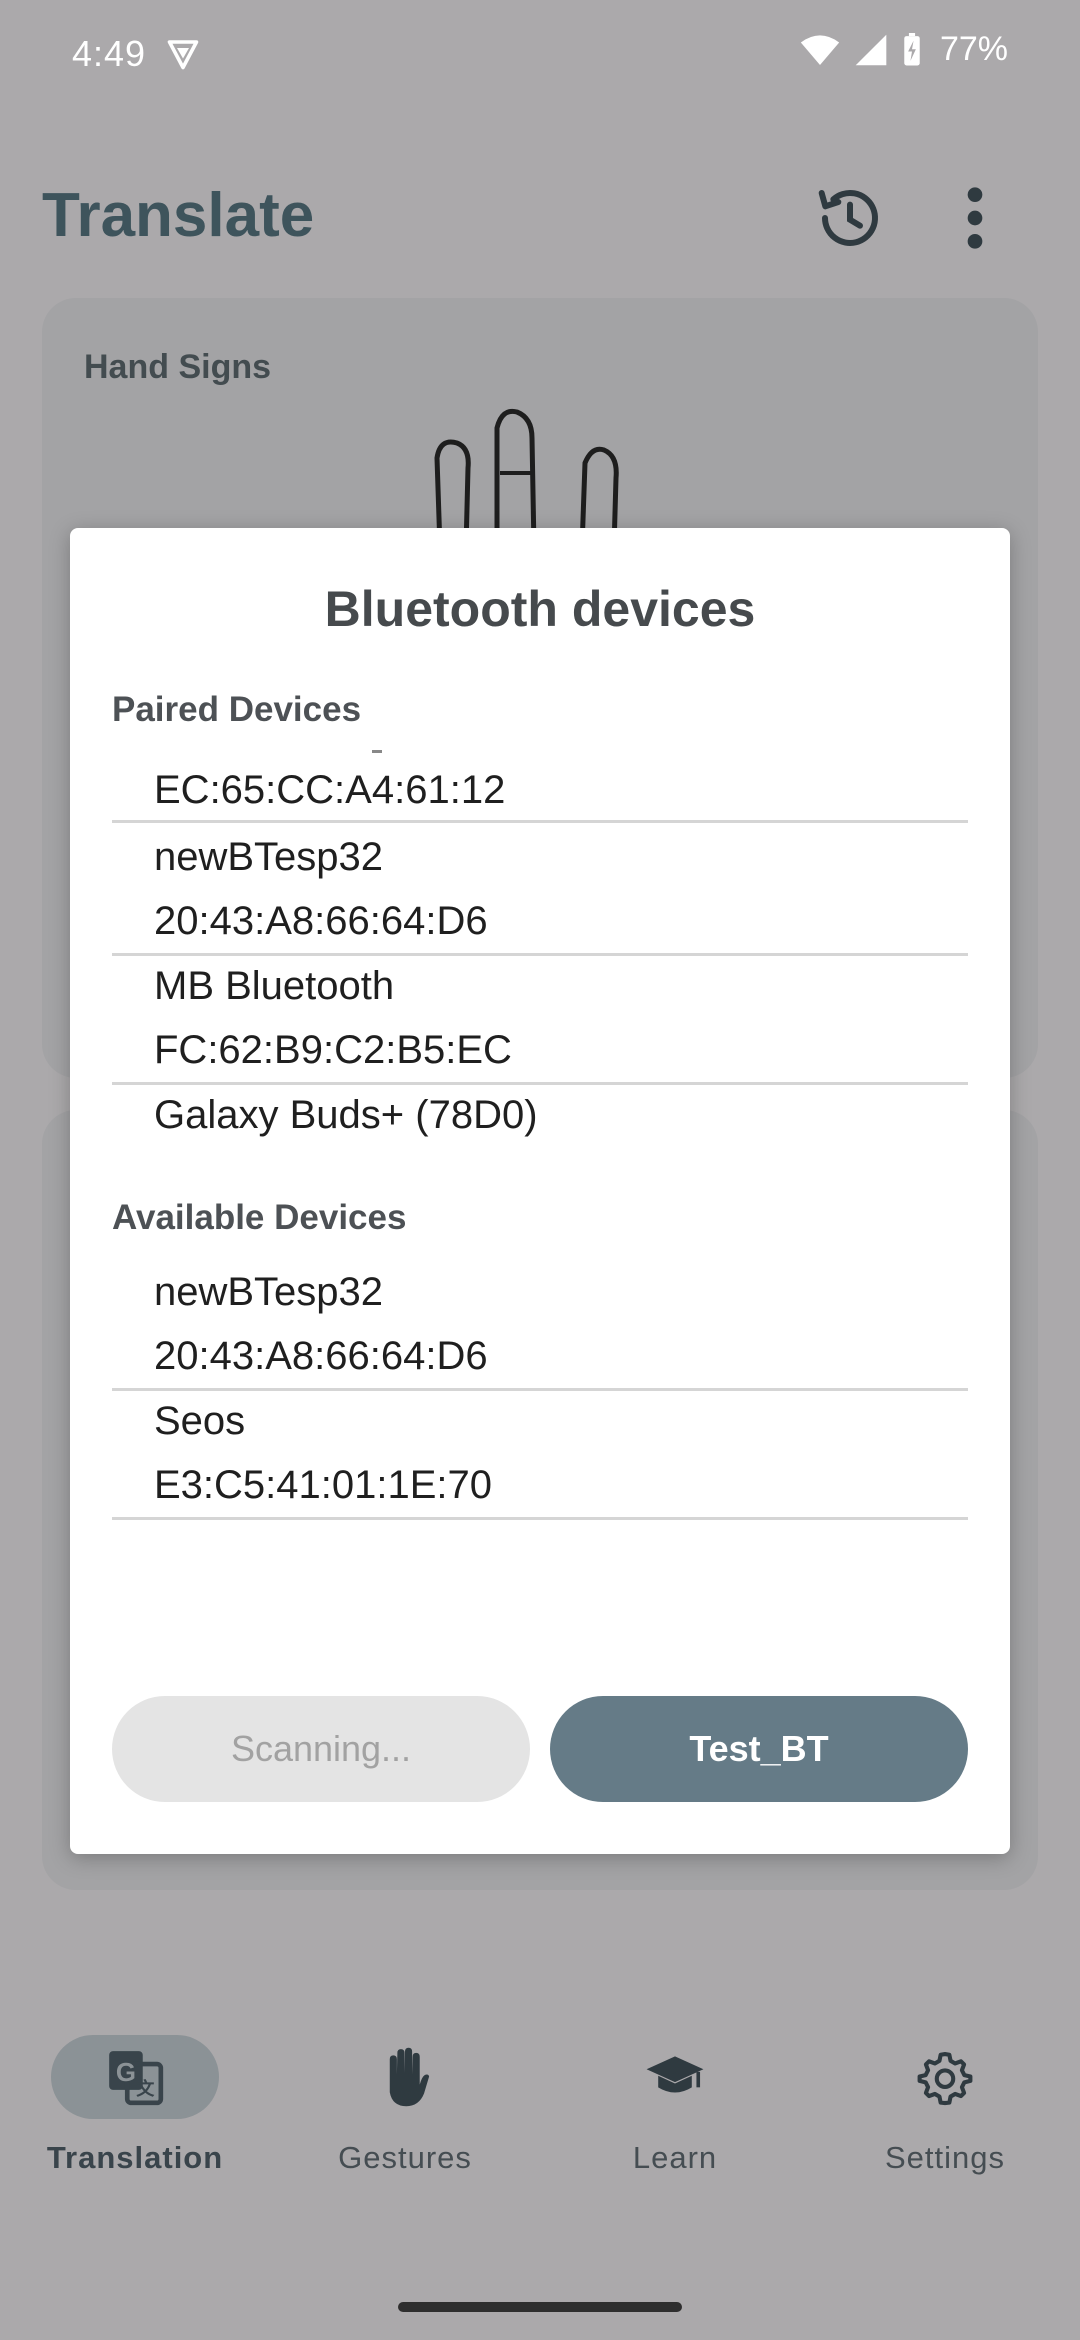 The height and width of the screenshot is (2340, 1080). What do you see at coordinates (850, 218) in the screenshot?
I see `history-icon` at bounding box center [850, 218].